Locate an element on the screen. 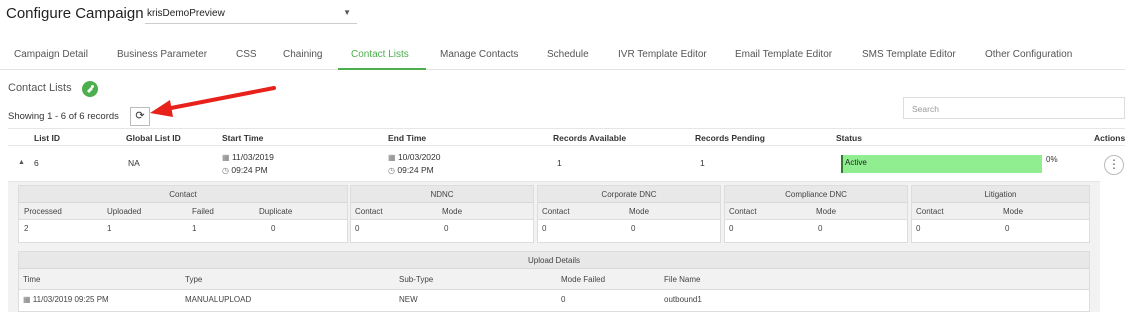 The height and width of the screenshot is (314, 1125). corporate-dnc-panel-header: Contact Mode is located at coordinates (629, 211).